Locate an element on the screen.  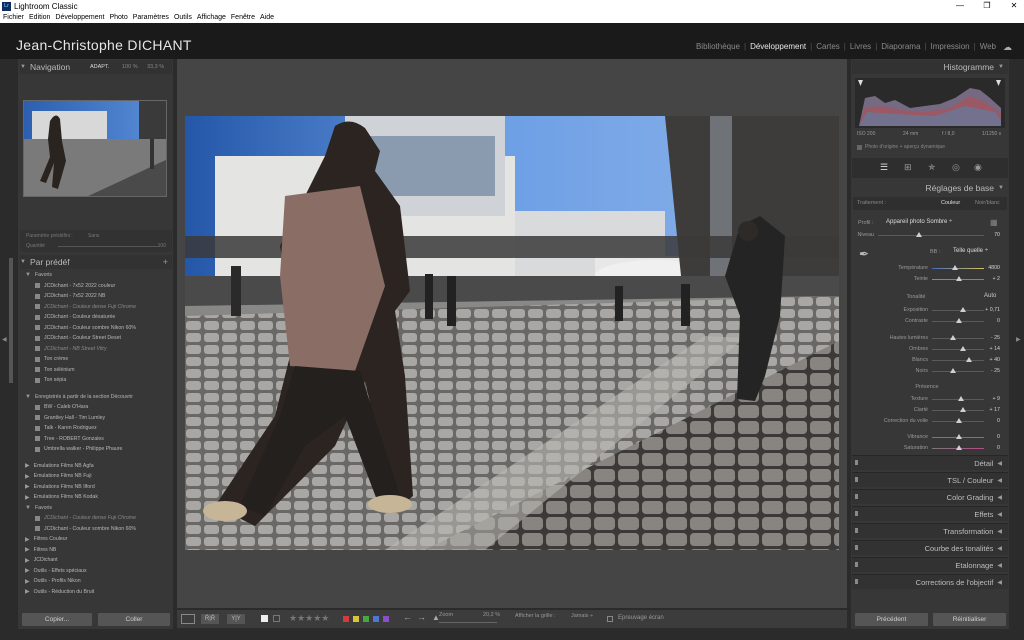
level-value: 70 is located at coordinates (997, 235).